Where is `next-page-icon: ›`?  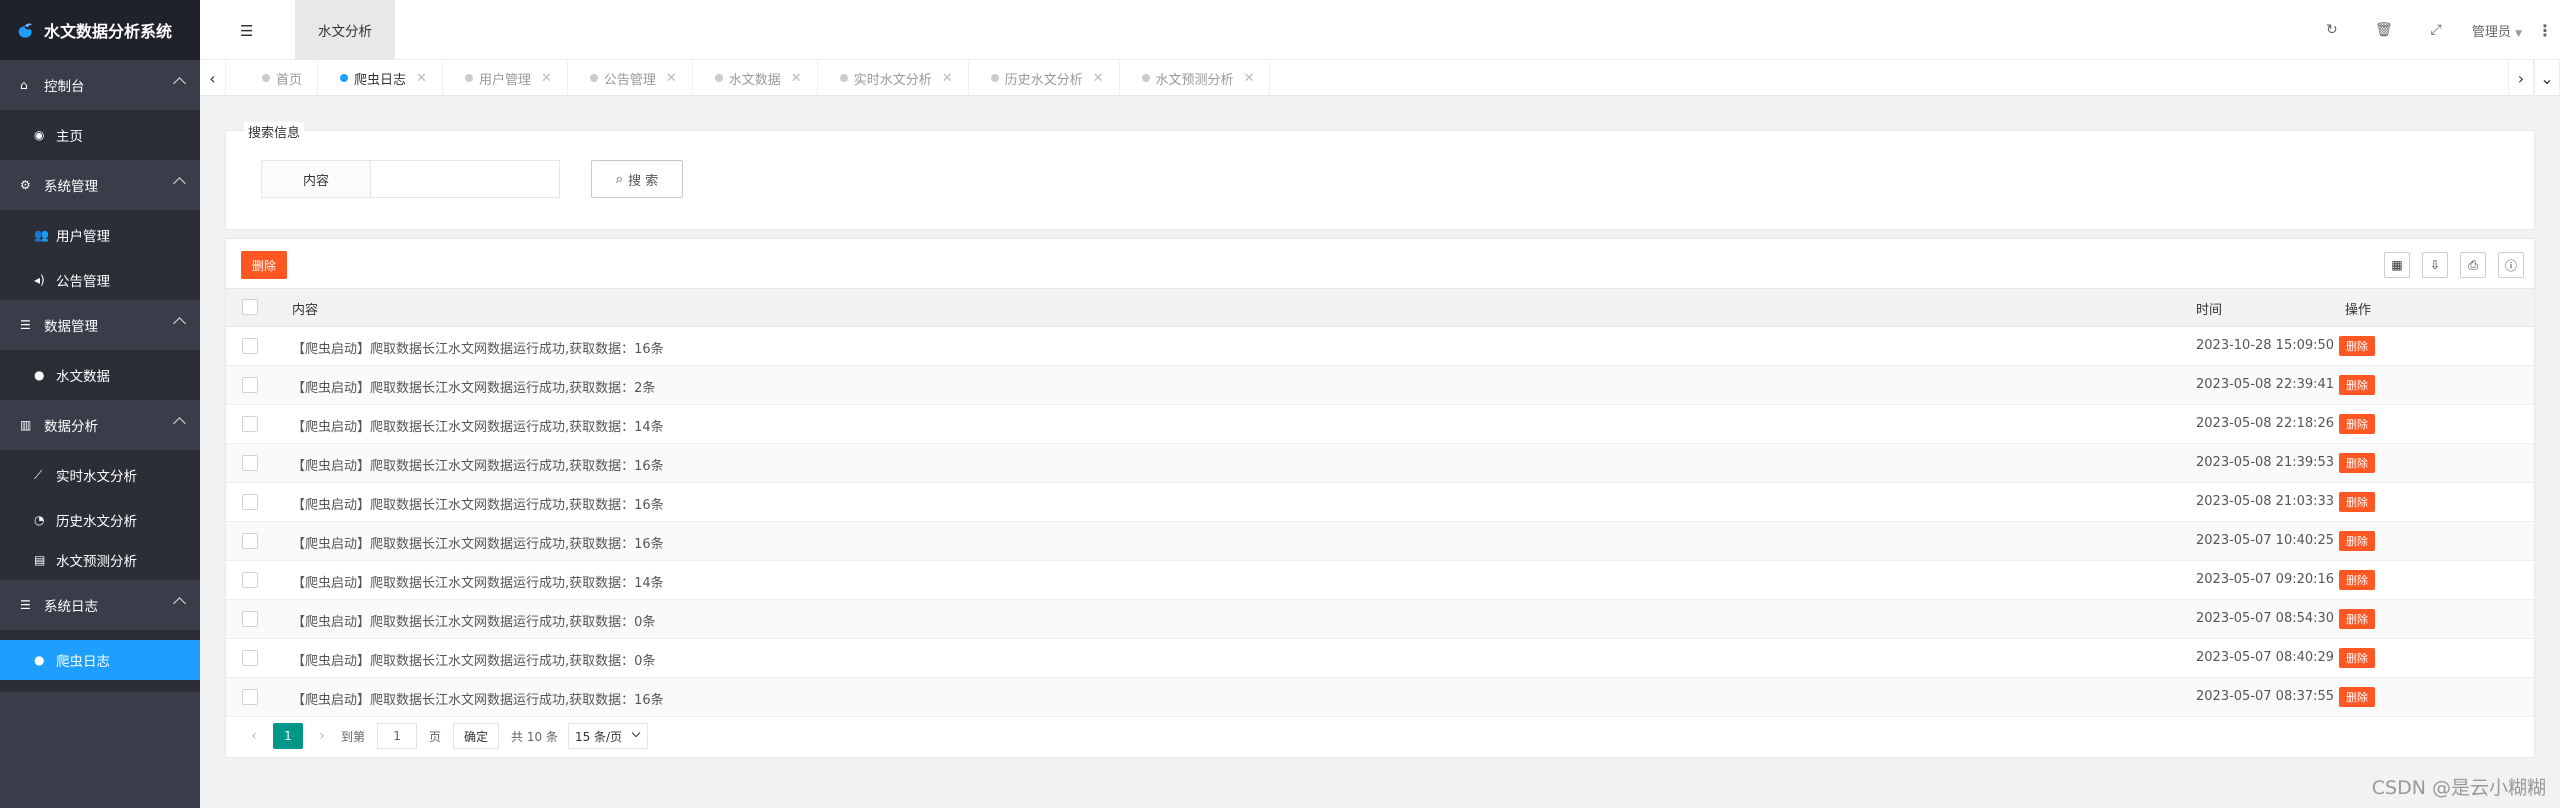 next-page-icon: › is located at coordinates (322, 736).